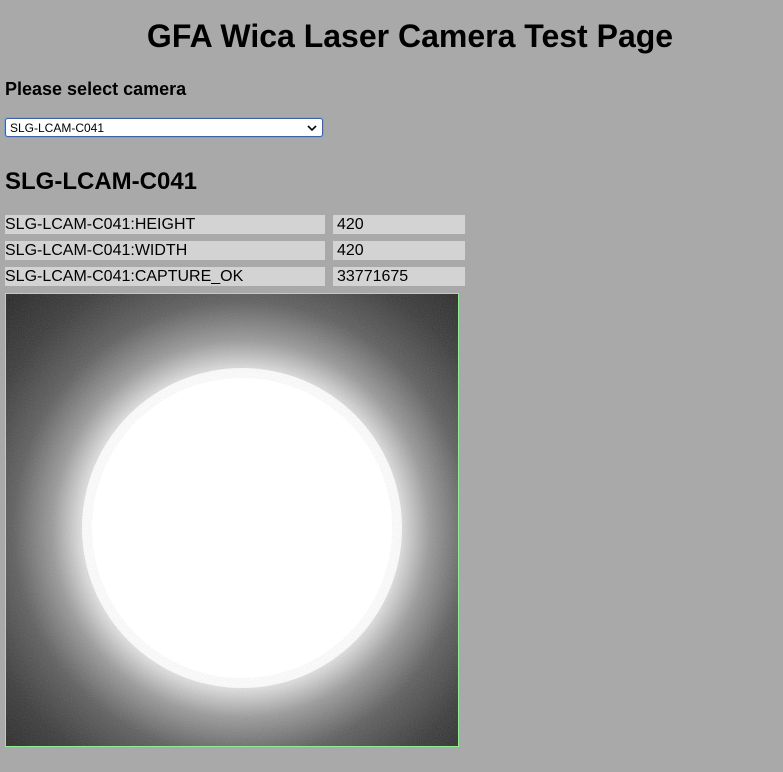  I want to click on pv-row-width: SLG-LCAM-C041:WIDTH 420, so click(235, 250).